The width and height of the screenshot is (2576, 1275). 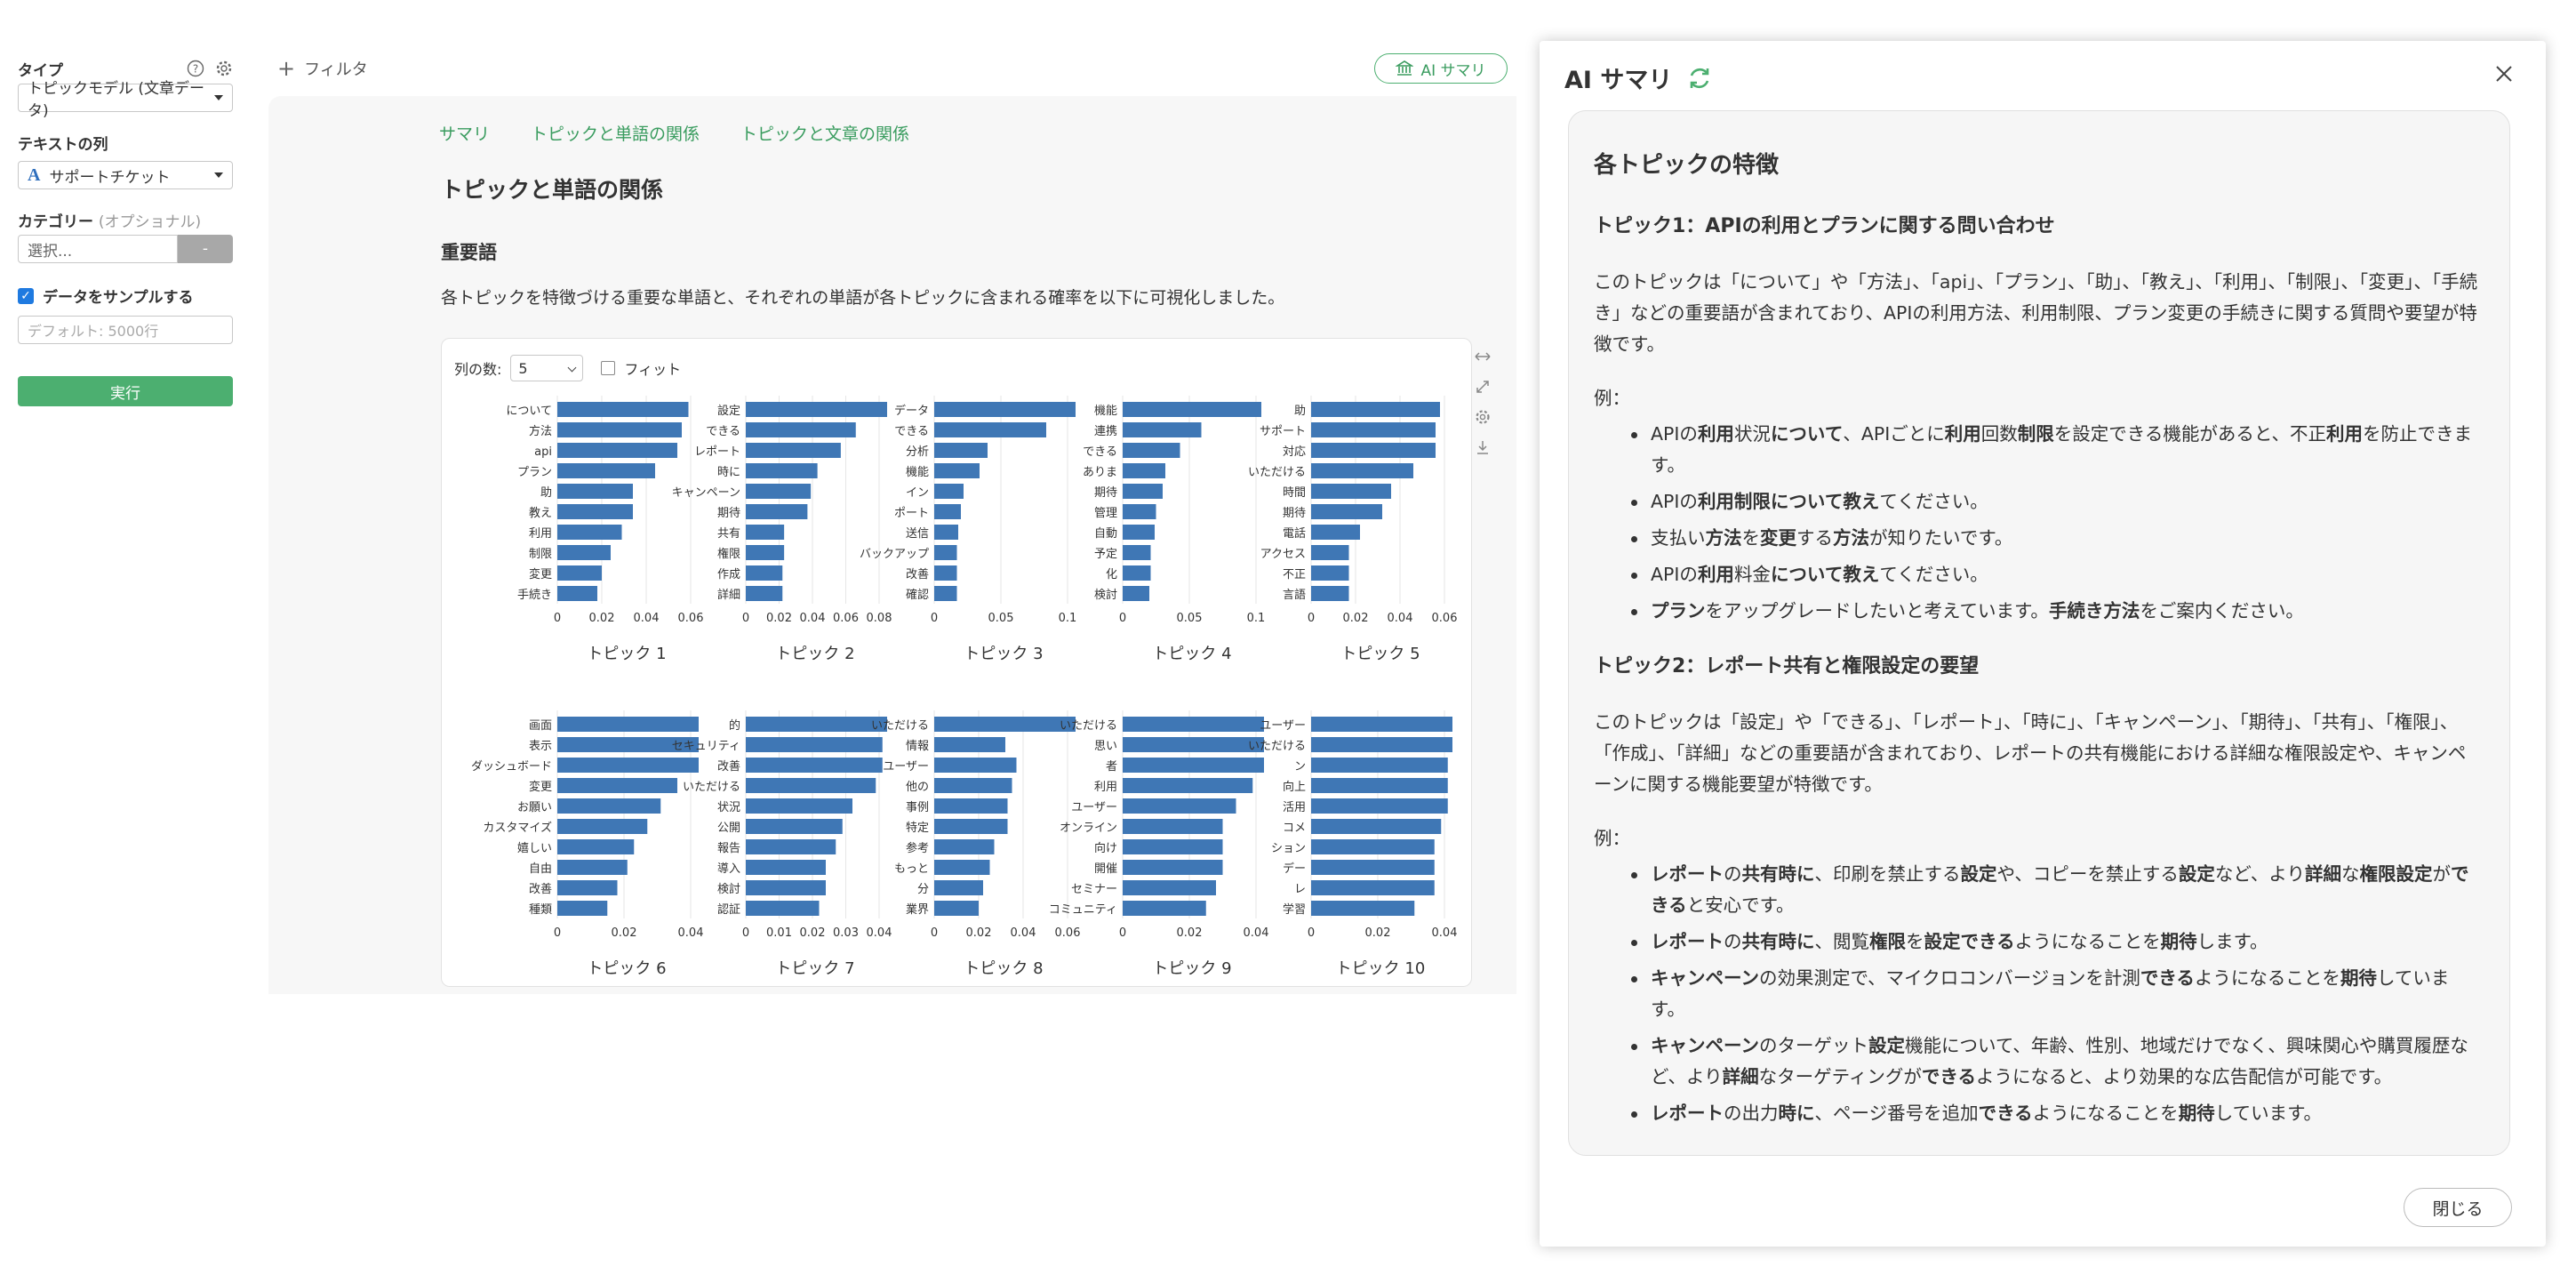 I want to click on tab-summary: サマリ, so click(x=464, y=133).